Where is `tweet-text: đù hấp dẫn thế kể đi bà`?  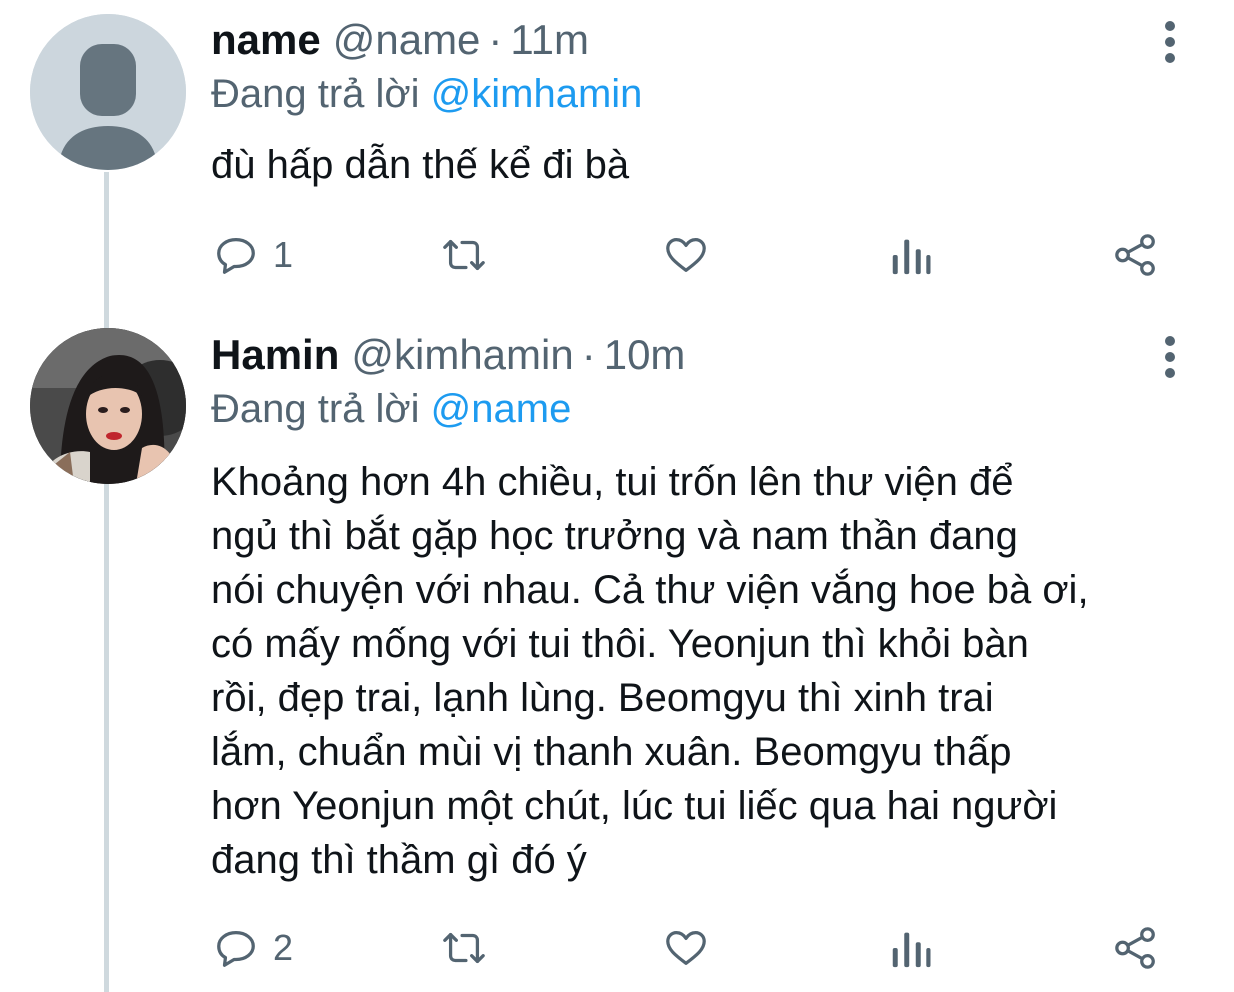 tweet-text: đù hấp dẫn thế kể đi bà is located at coordinates (711, 165).